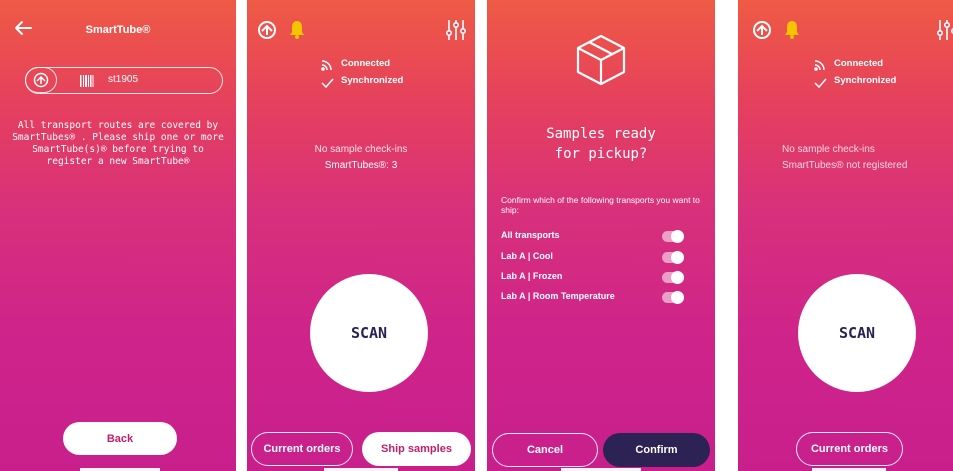  I want to click on transport-toggle-cool, so click(673, 257).